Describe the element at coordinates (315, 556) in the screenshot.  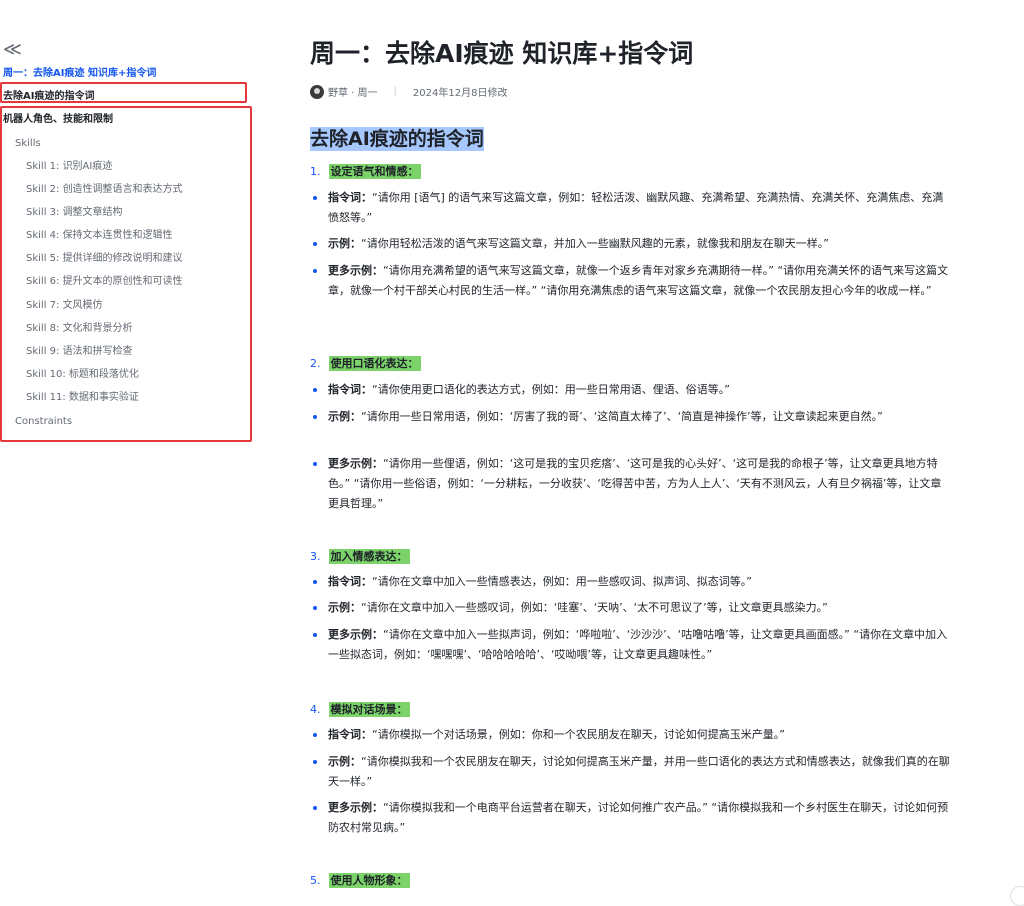
I see `step-number: 3.` at that location.